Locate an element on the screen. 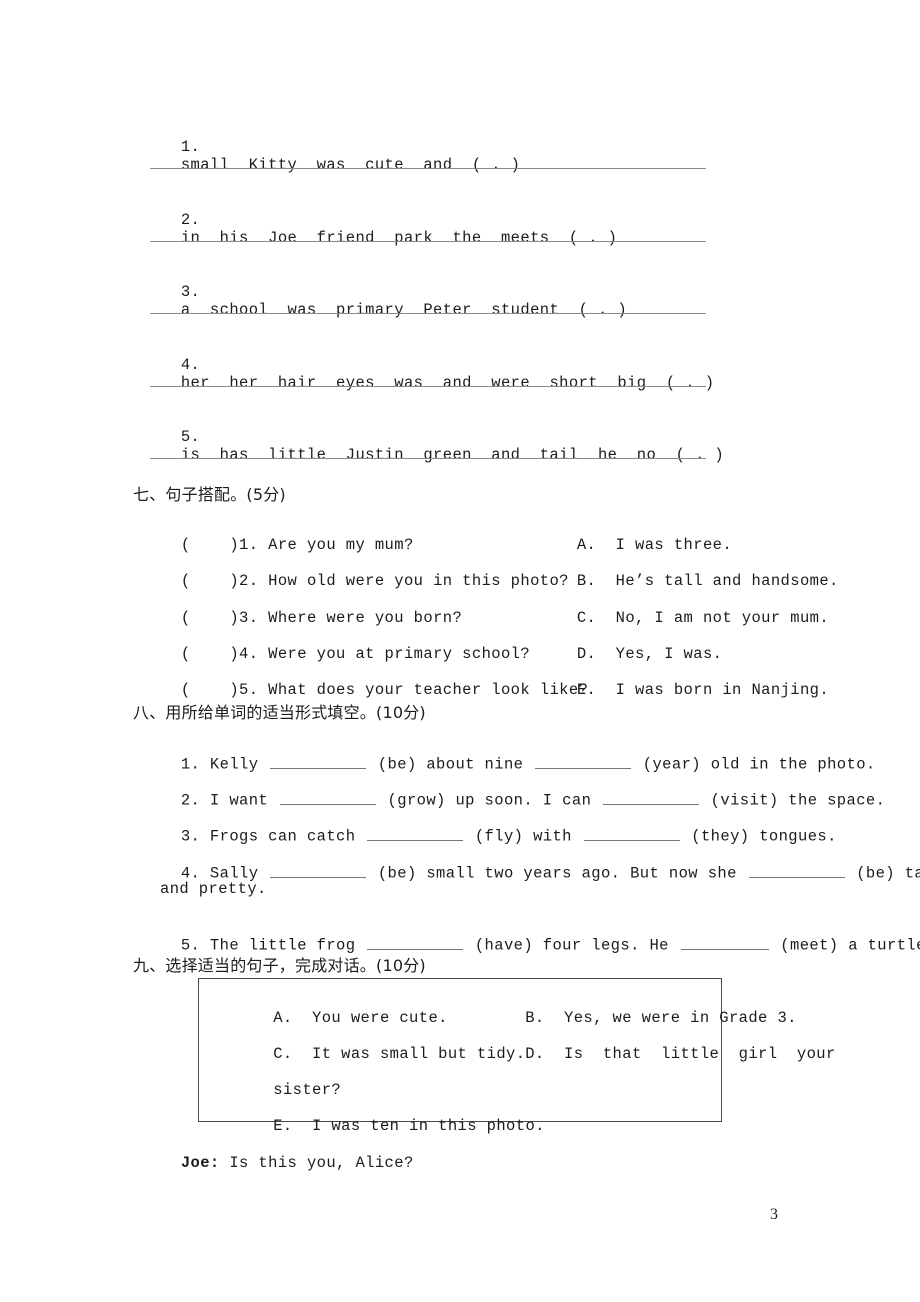 This screenshot has width=920, height=1302. option-text: Yes, I was. is located at coordinates (669, 654).